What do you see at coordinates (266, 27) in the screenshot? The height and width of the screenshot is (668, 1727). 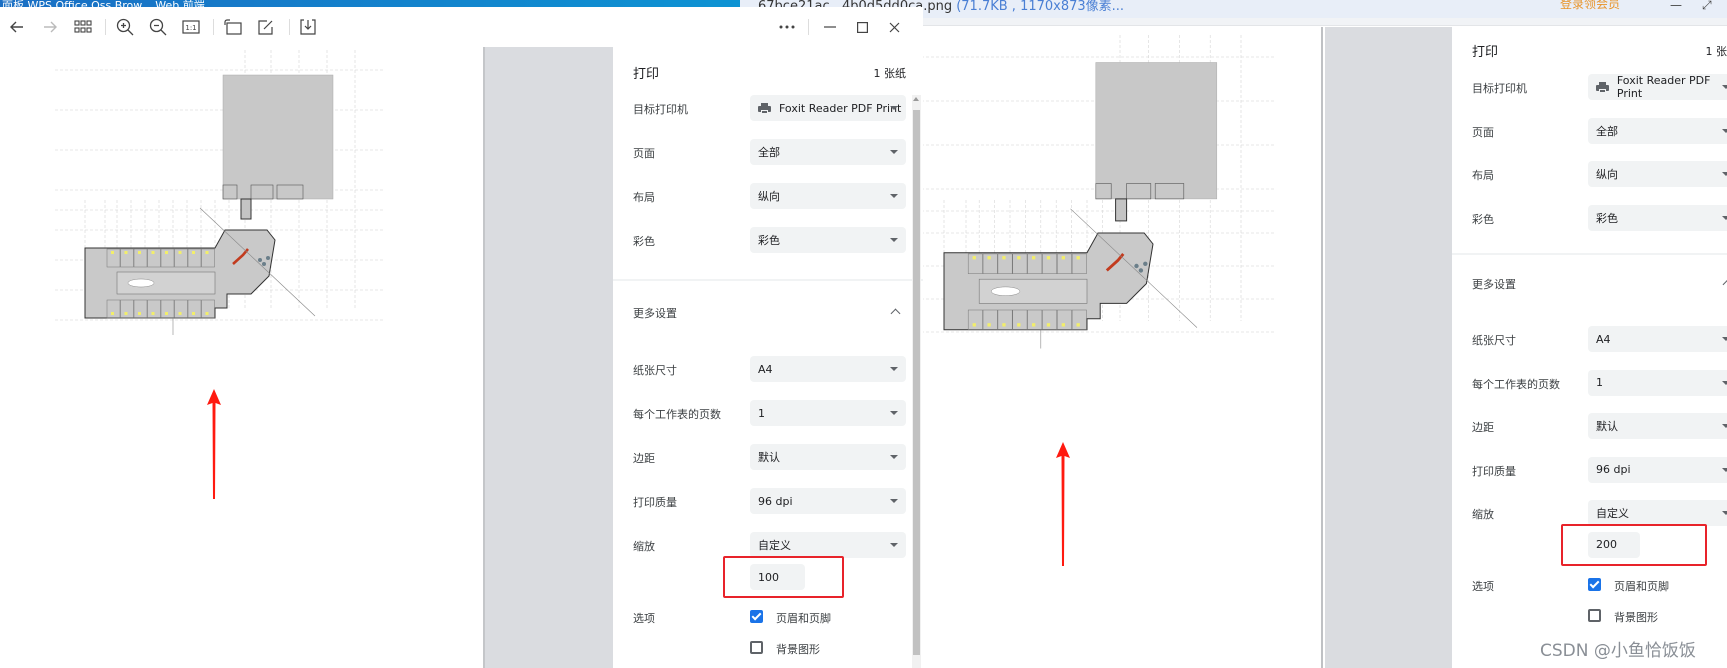 I see `edit-icon` at bounding box center [266, 27].